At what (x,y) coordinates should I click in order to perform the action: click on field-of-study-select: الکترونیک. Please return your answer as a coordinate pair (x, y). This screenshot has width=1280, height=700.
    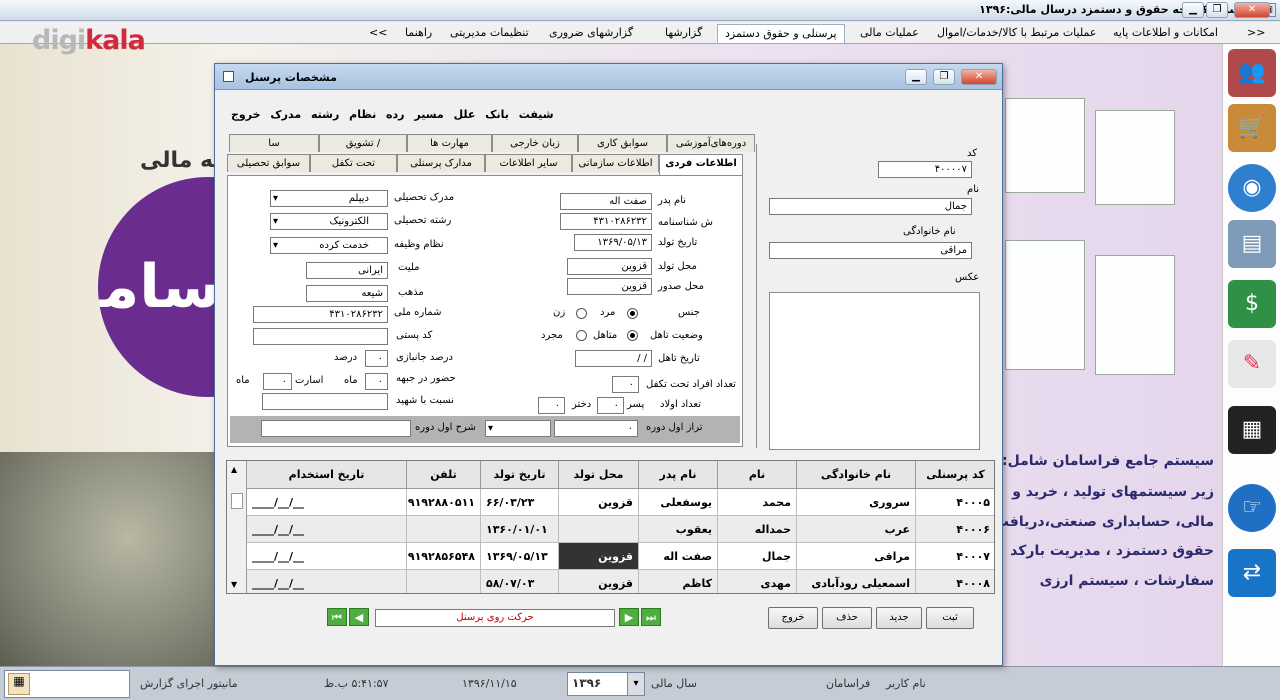
    Looking at the image, I should click on (329, 221).